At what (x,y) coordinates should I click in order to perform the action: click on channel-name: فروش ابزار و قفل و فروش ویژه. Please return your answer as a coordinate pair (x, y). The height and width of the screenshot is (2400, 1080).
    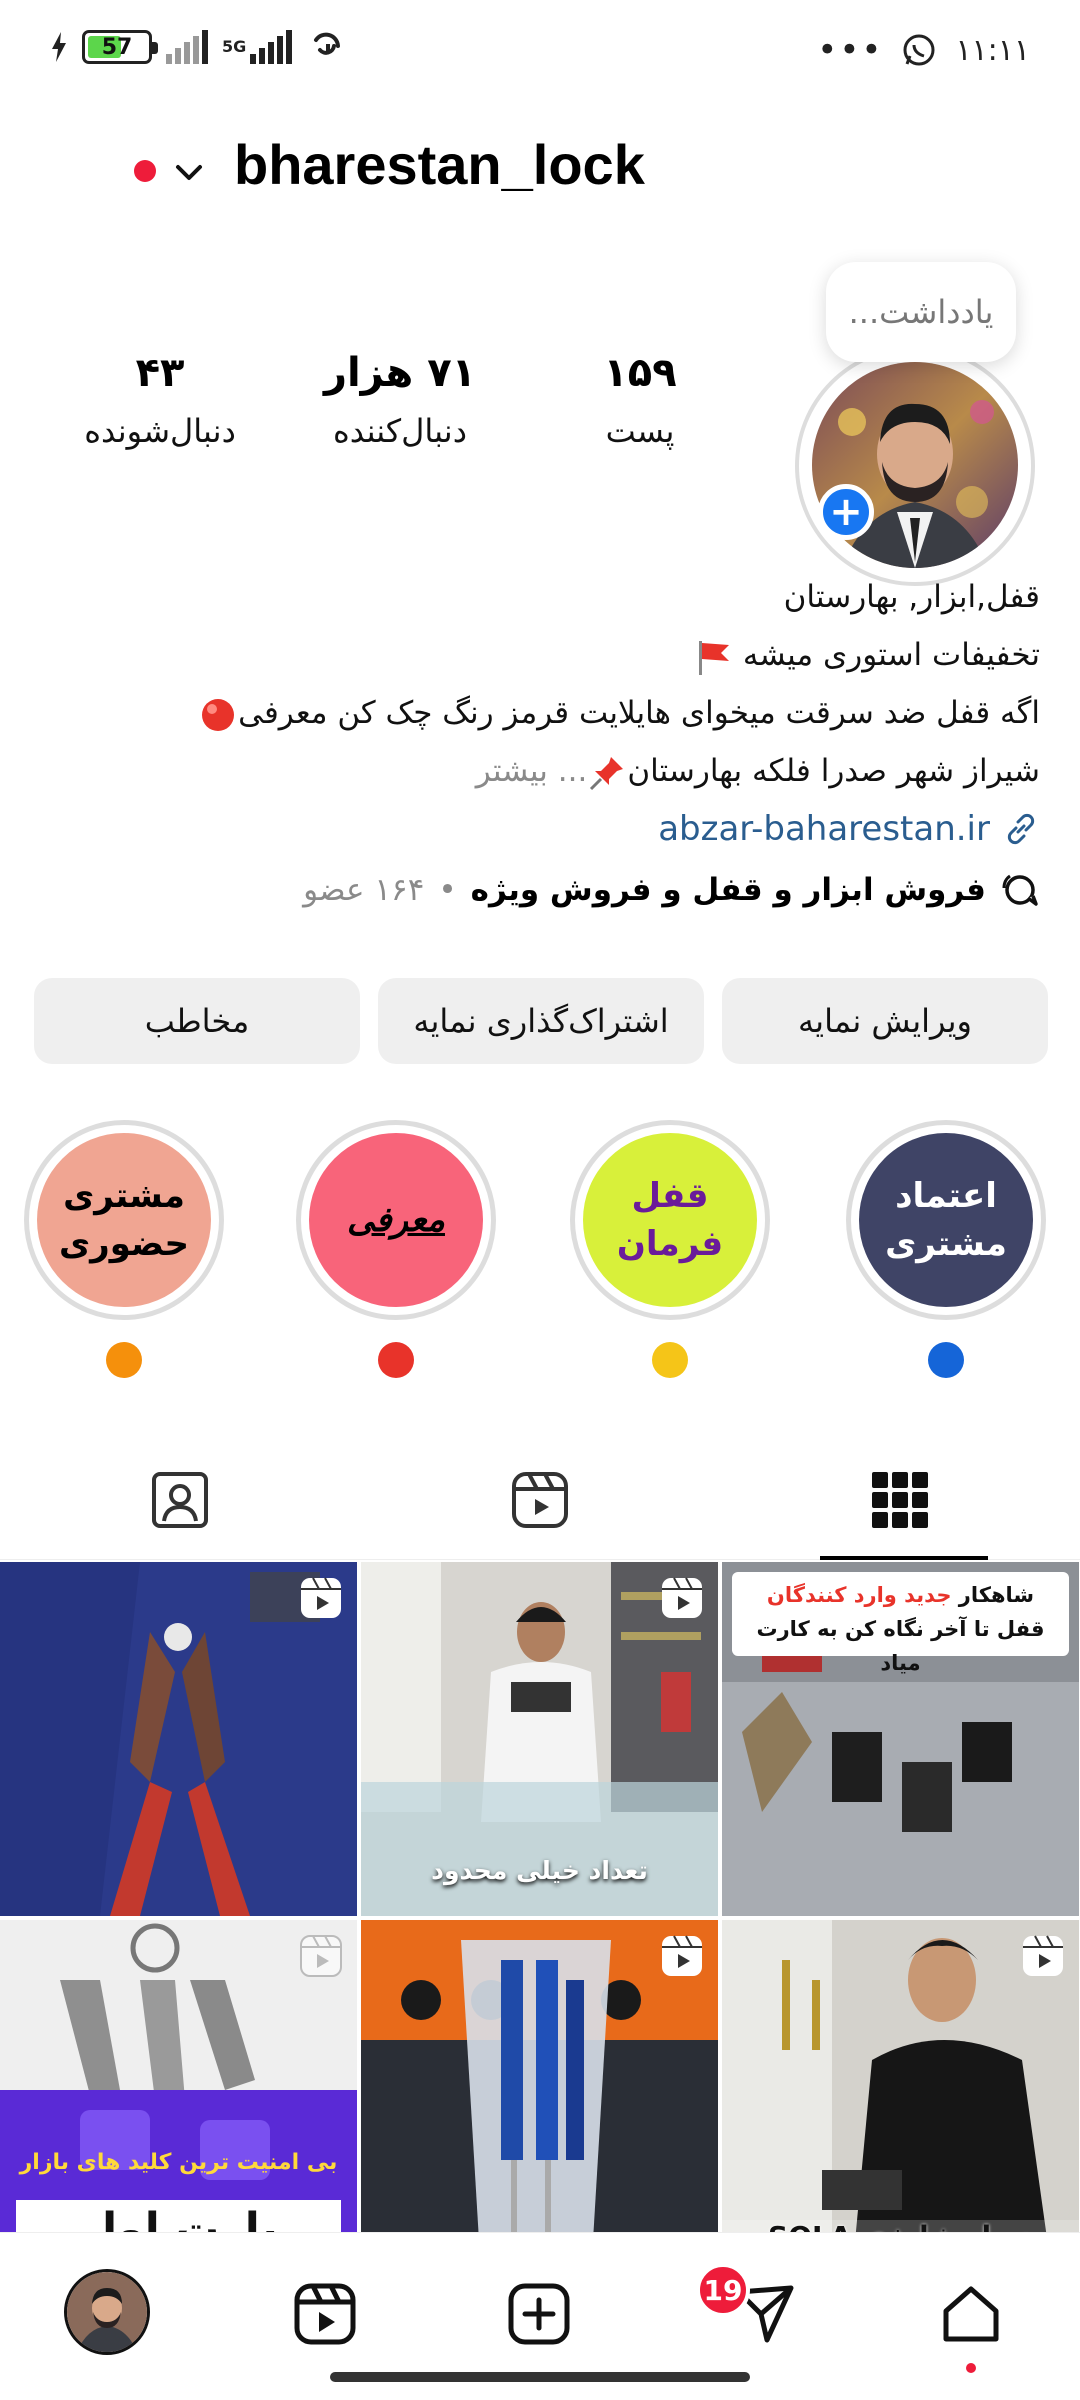
    Looking at the image, I should click on (728, 890).